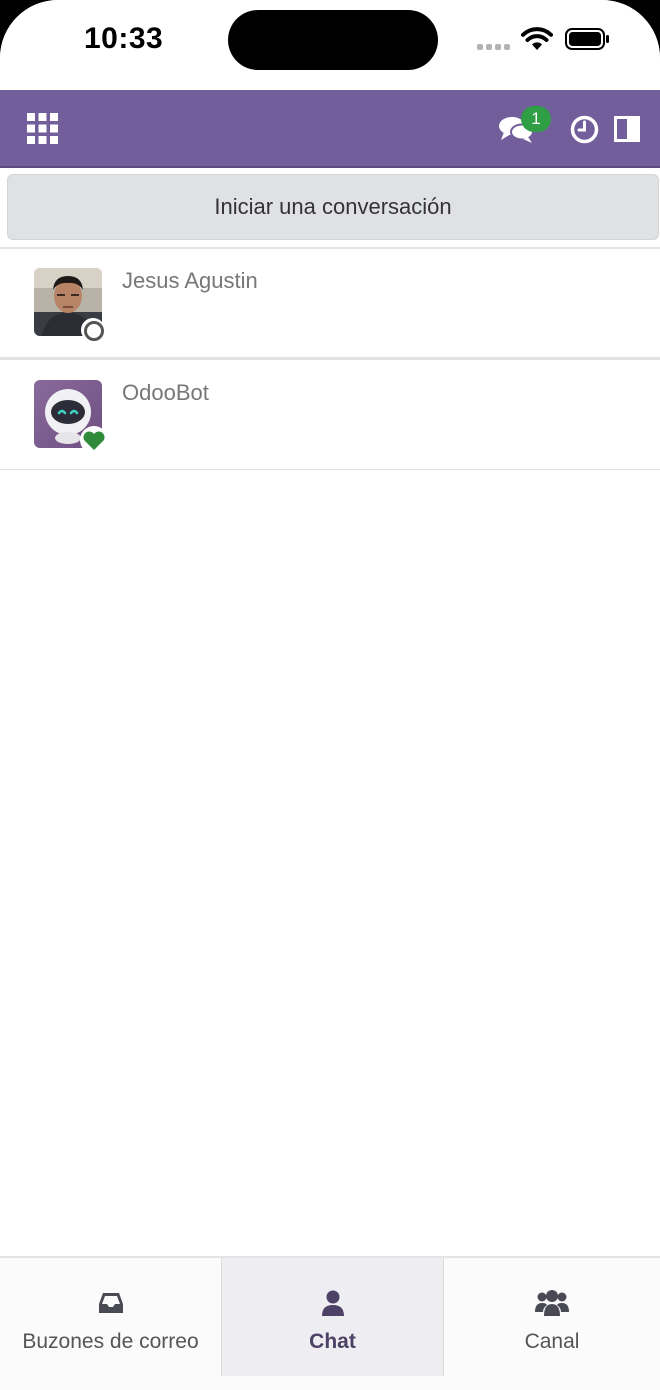 The height and width of the screenshot is (1390, 660). Describe the element at coordinates (190, 280) in the screenshot. I see `conversation-name: Jesus Agustin` at that location.